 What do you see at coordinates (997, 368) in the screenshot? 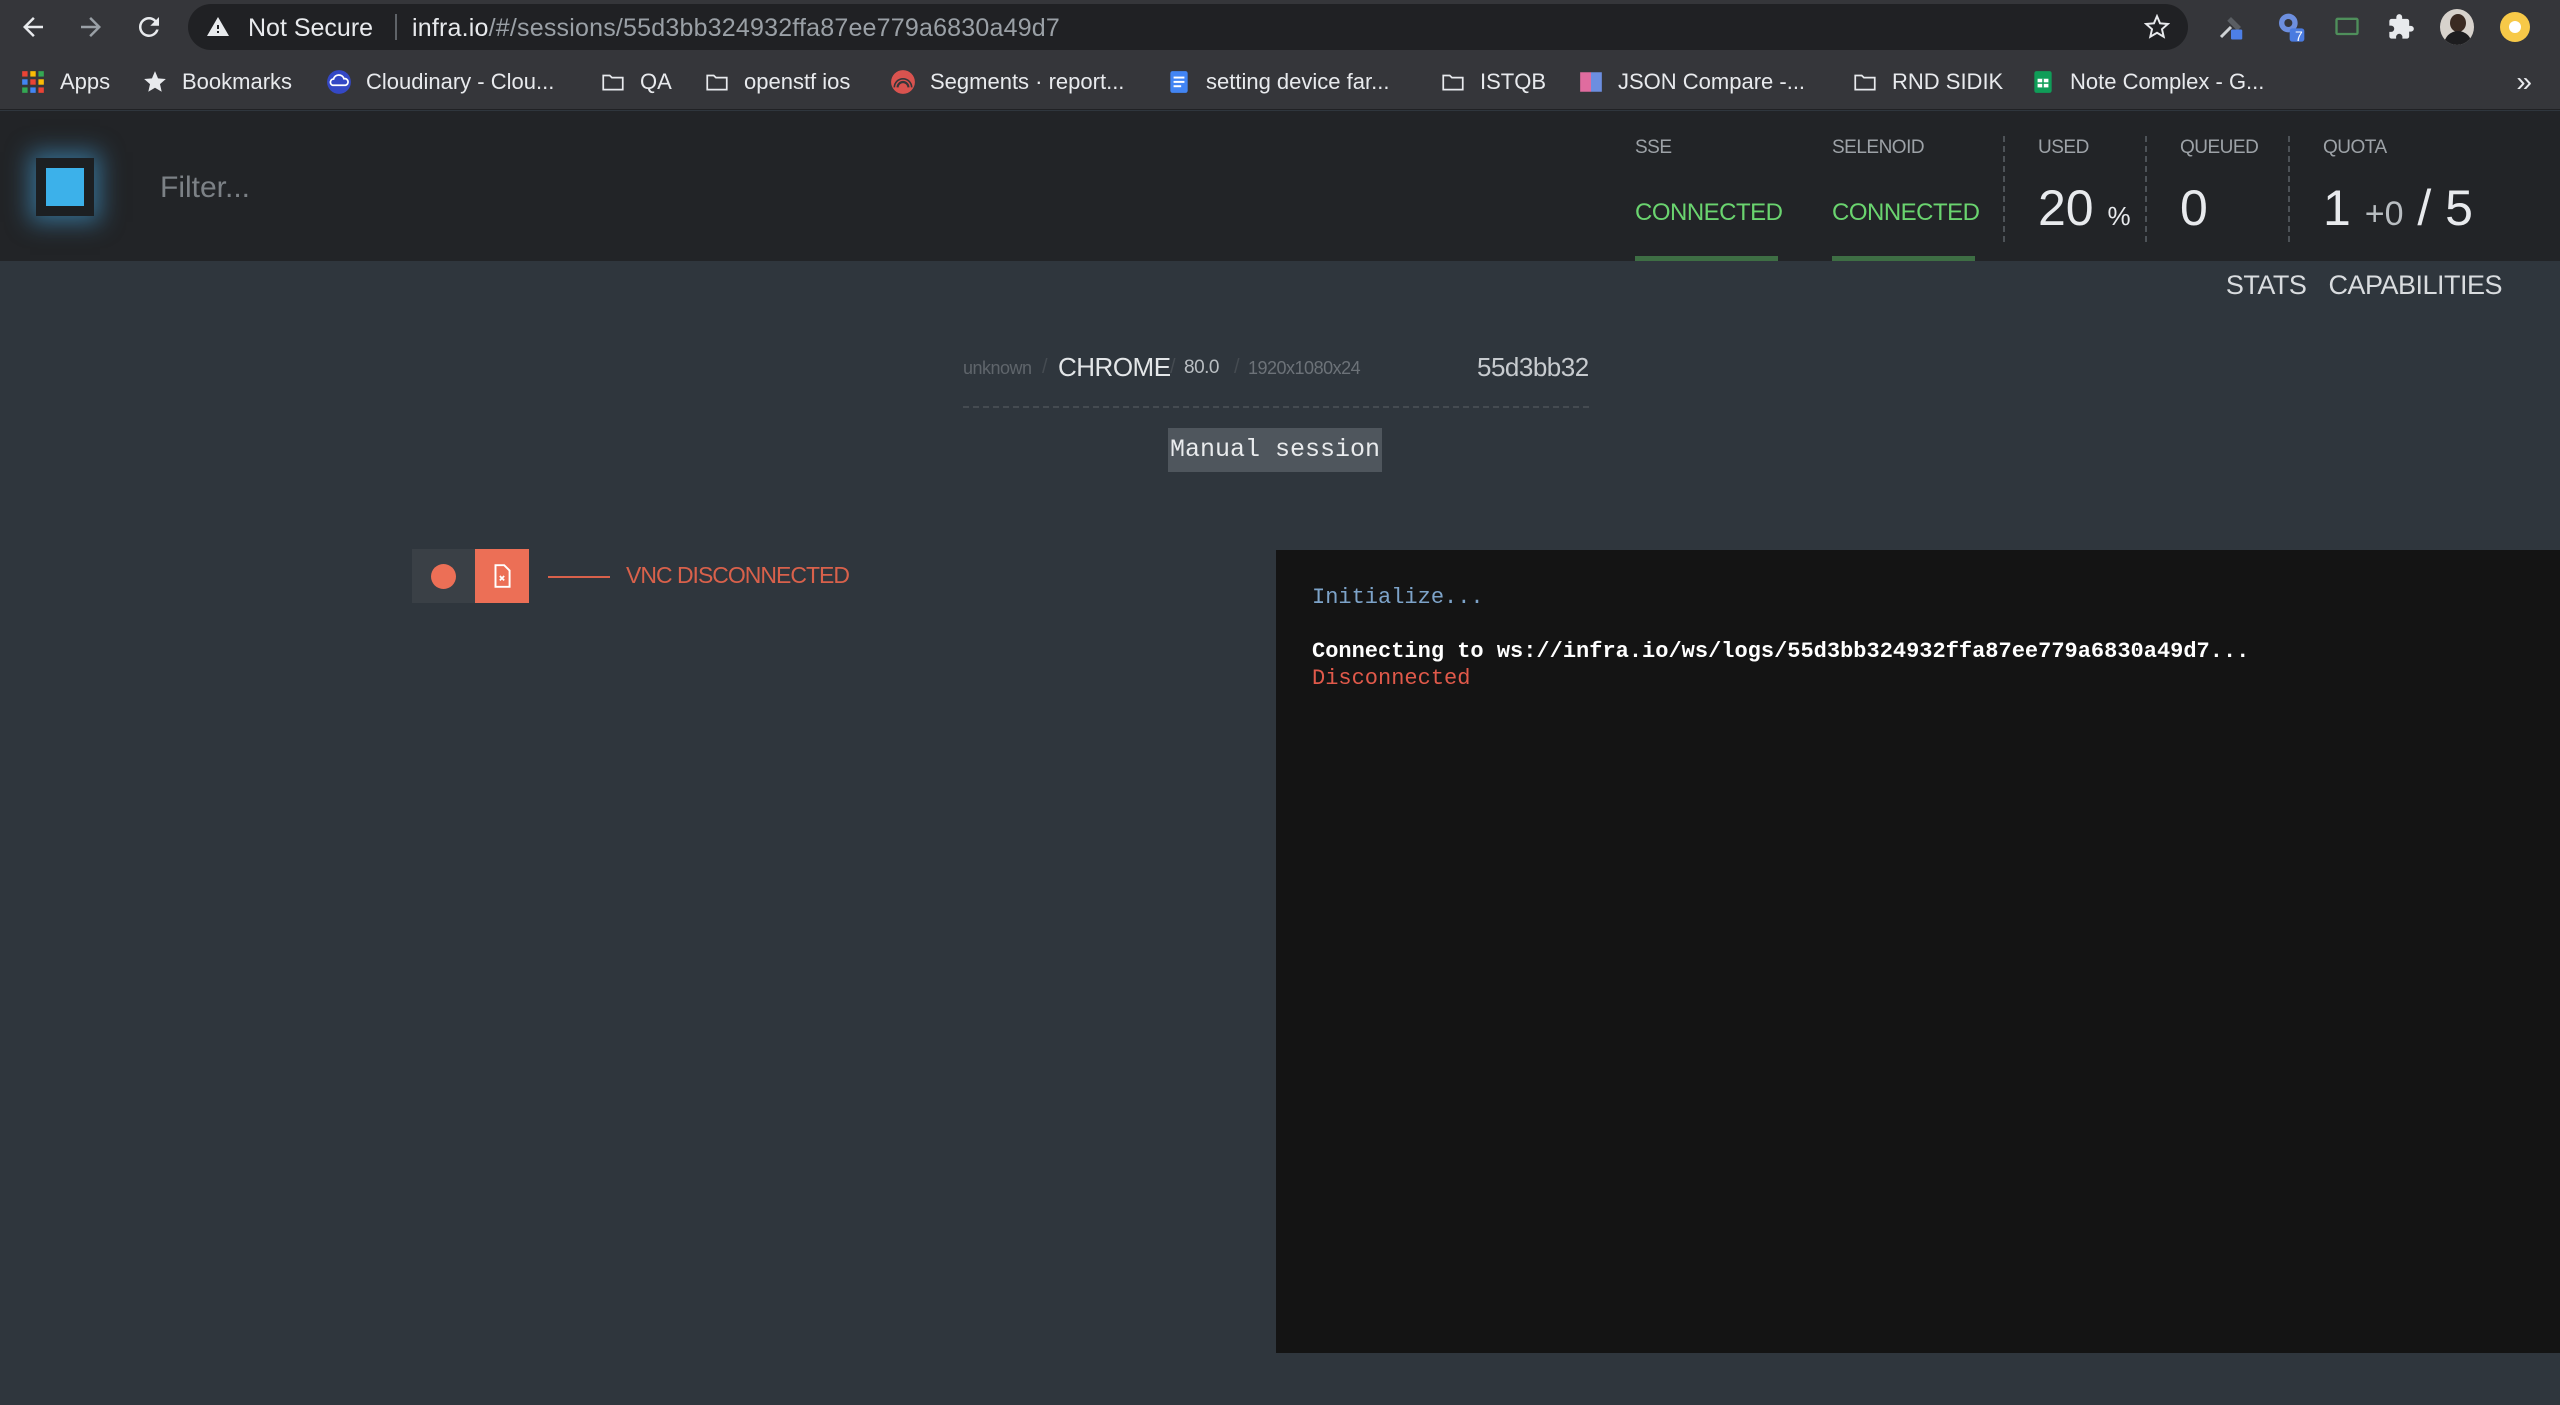
I see `session-platform: unknown` at bounding box center [997, 368].